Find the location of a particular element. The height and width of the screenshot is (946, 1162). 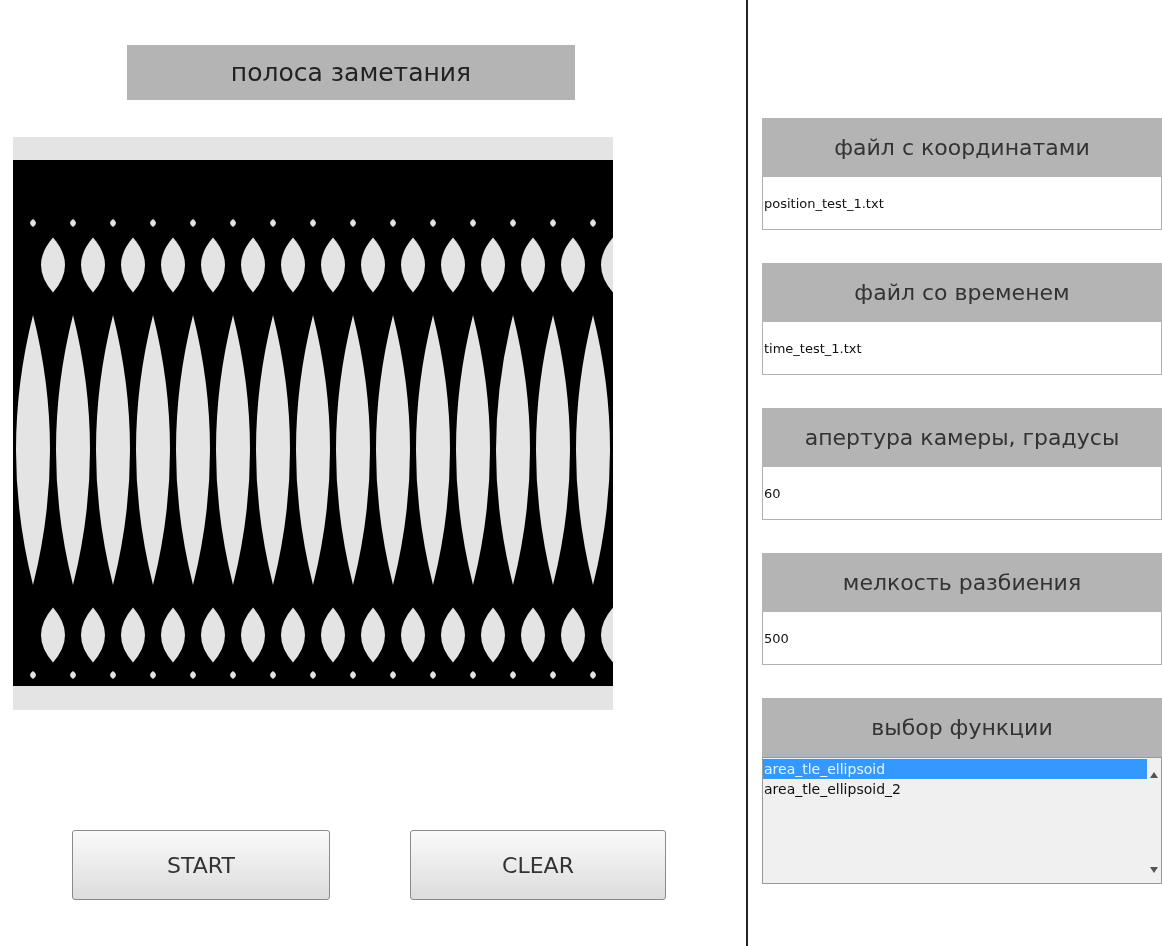

input-field: 60 is located at coordinates (962, 493).